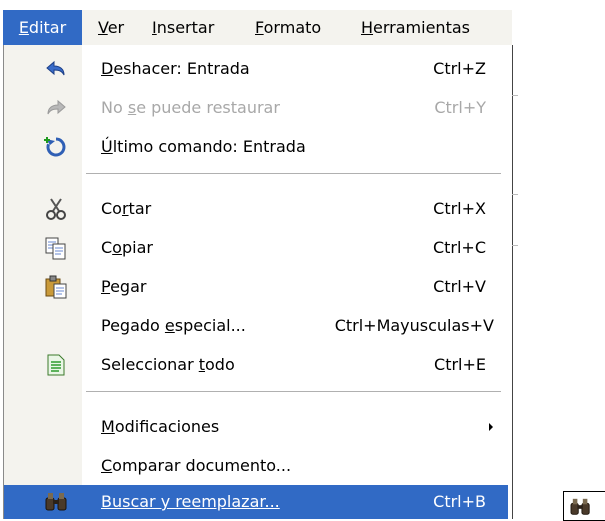  What do you see at coordinates (42, 27) in the screenshot?
I see `menu-editar: Editar` at bounding box center [42, 27].